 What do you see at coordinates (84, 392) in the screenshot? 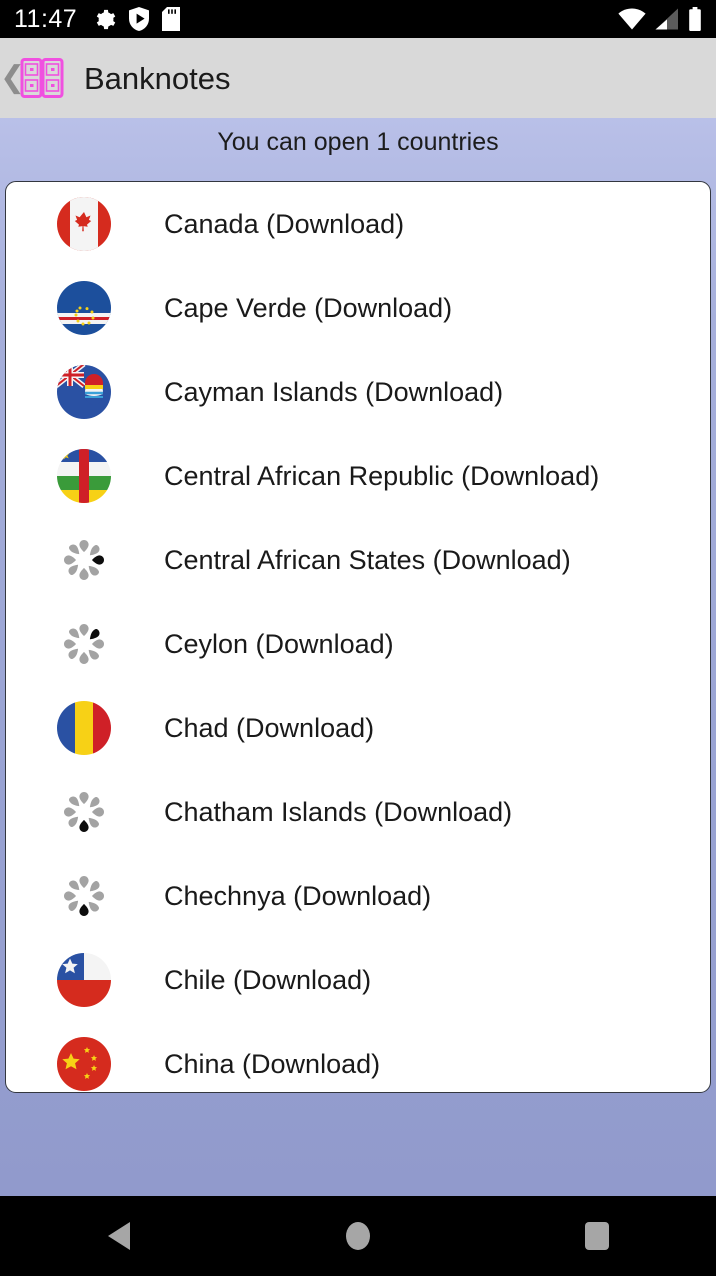
I see `flag-cayman-islands-icon` at bounding box center [84, 392].